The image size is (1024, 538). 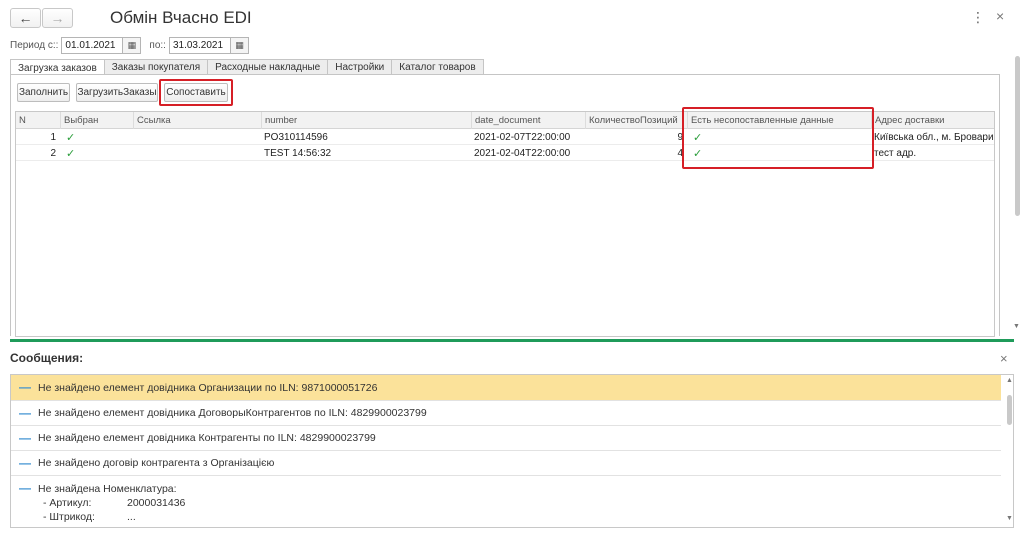 I want to click on column-header-date: date_document, so click(x=528, y=120).